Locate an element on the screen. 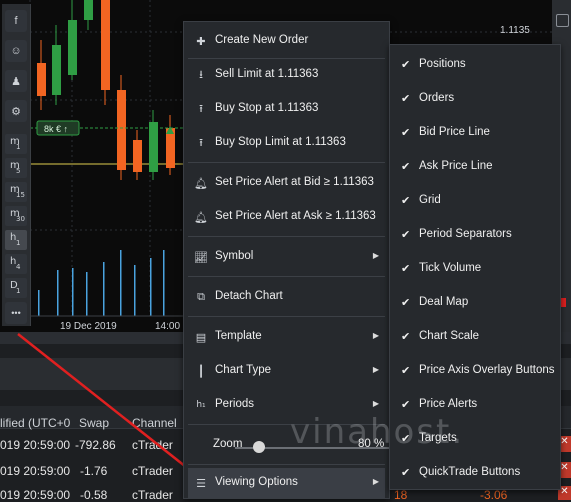 The width and height of the screenshot is (571, 502). option-label: Deal Map is located at coordinates (444, 302).